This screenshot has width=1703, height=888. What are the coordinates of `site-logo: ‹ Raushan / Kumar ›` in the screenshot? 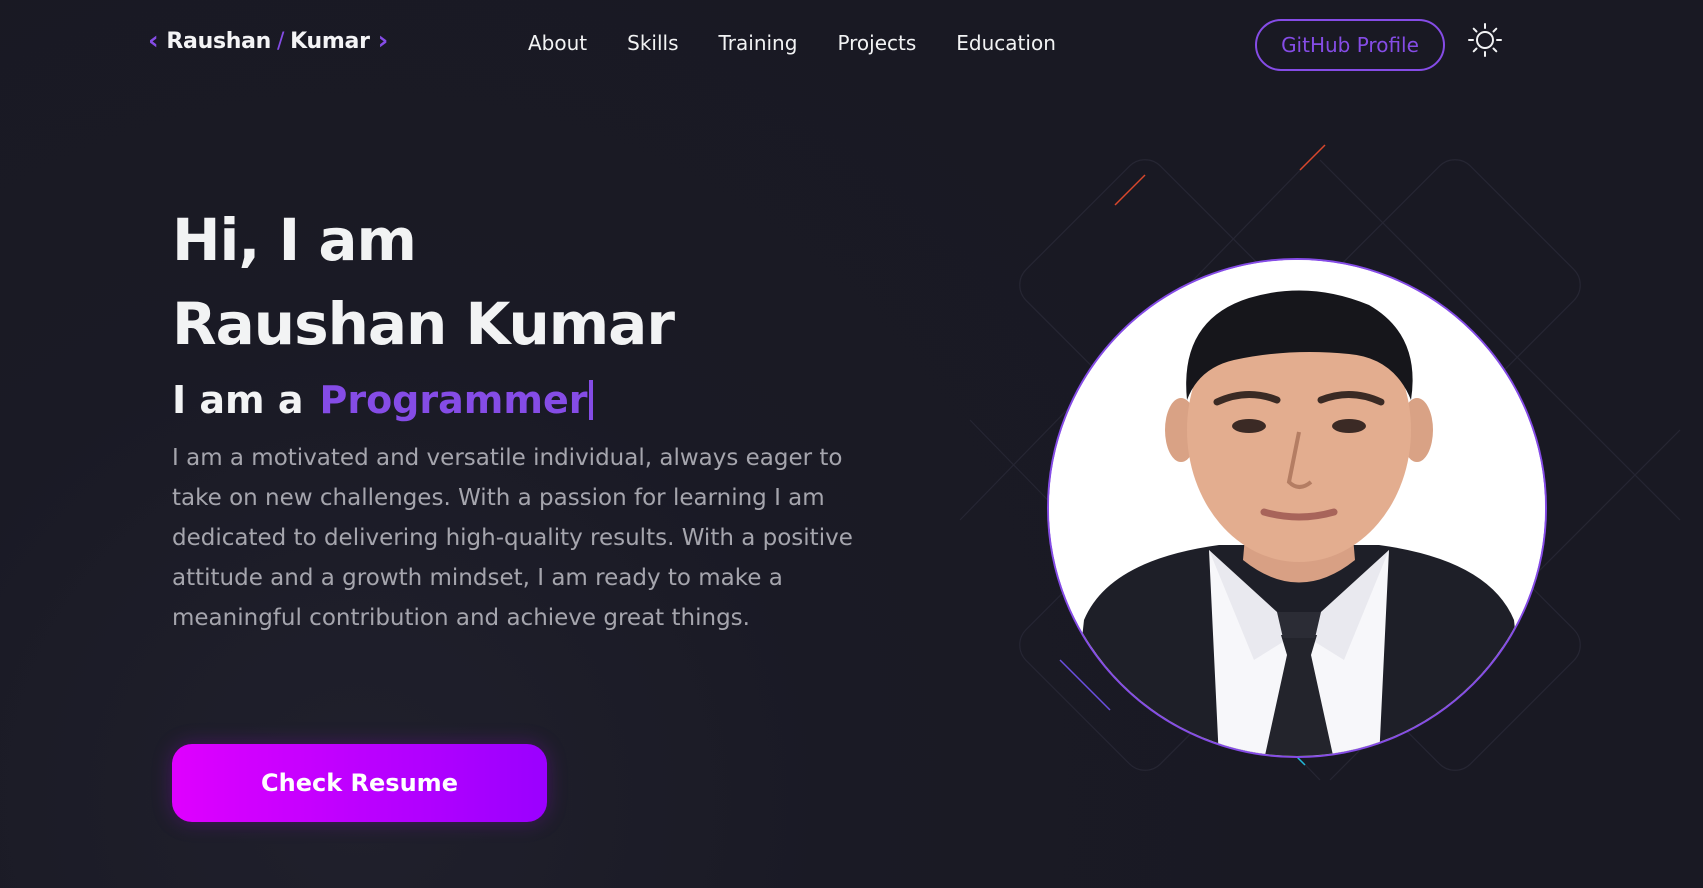 It's located at (268, 41).